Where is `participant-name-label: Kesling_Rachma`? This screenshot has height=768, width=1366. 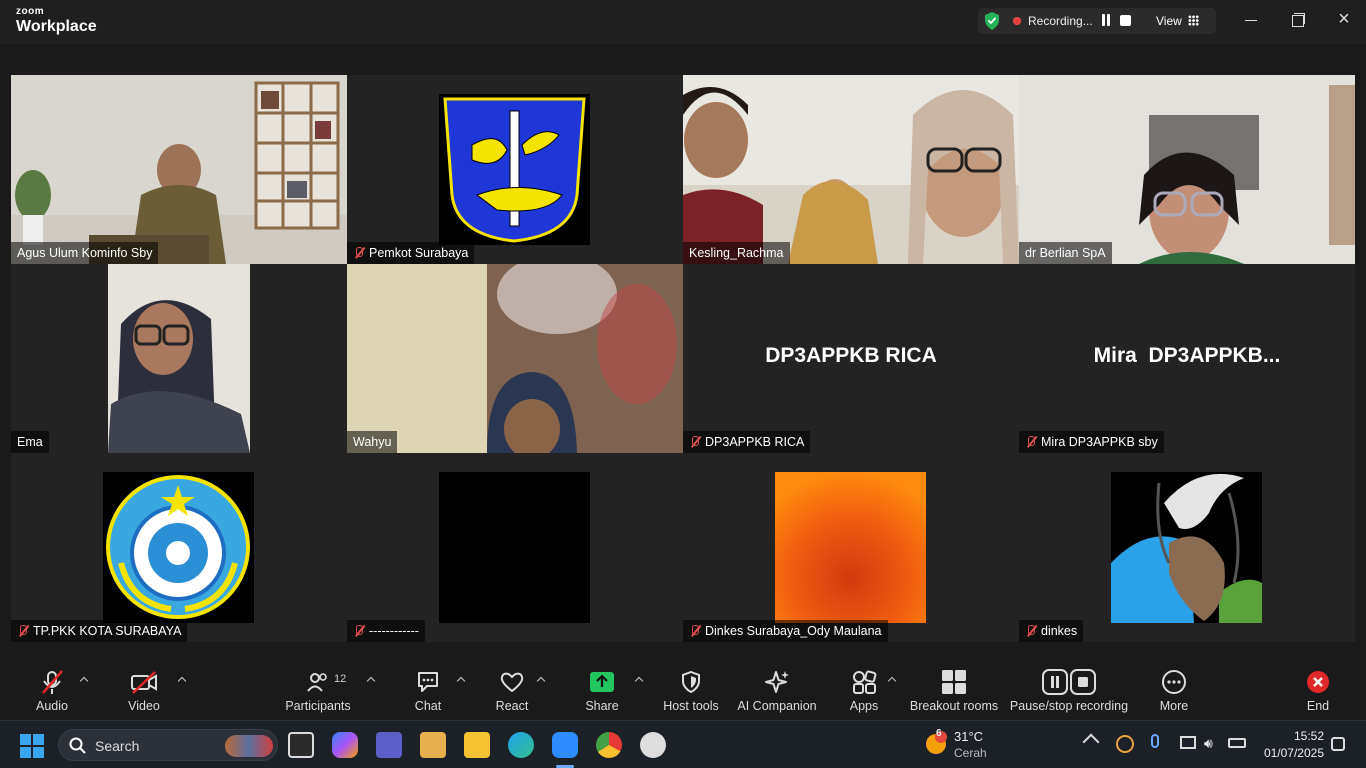 participant-name-label: Kesling_Rachma is located at coordinates (736, 253).